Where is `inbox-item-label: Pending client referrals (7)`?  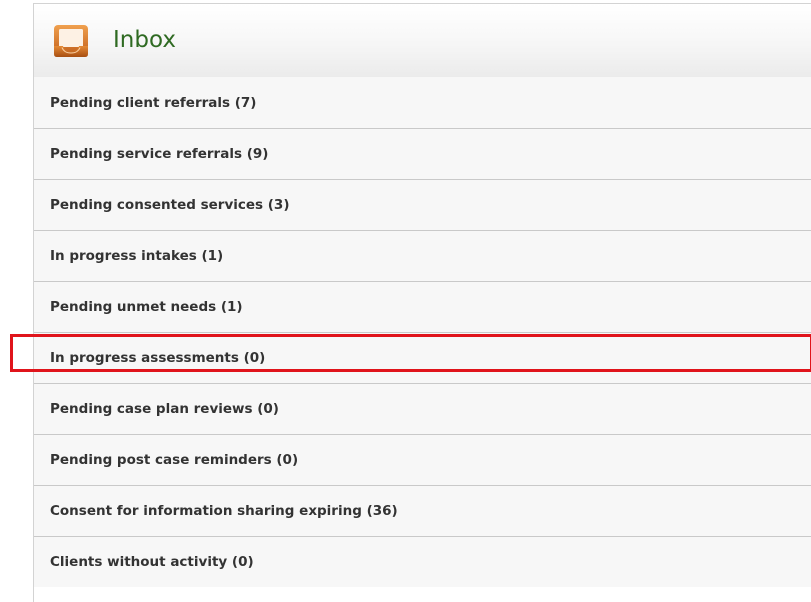
inbox-item-label: Pending client referrals (7) is located at coordinates (153, 102).